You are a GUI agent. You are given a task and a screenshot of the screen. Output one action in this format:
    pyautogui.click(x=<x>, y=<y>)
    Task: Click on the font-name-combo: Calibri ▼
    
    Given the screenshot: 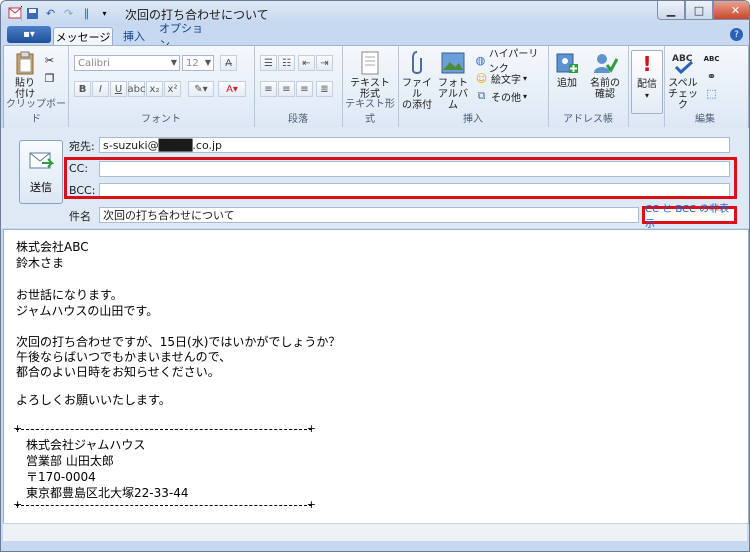 What is the action you would take?
    pyautogui.click(x=127, y=63)
    